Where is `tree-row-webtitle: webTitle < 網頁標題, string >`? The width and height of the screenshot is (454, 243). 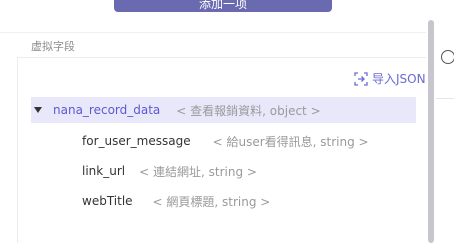
tree-row-webtitle: webTitle < 網頁標題, string > is located at coordinates (176, 201).